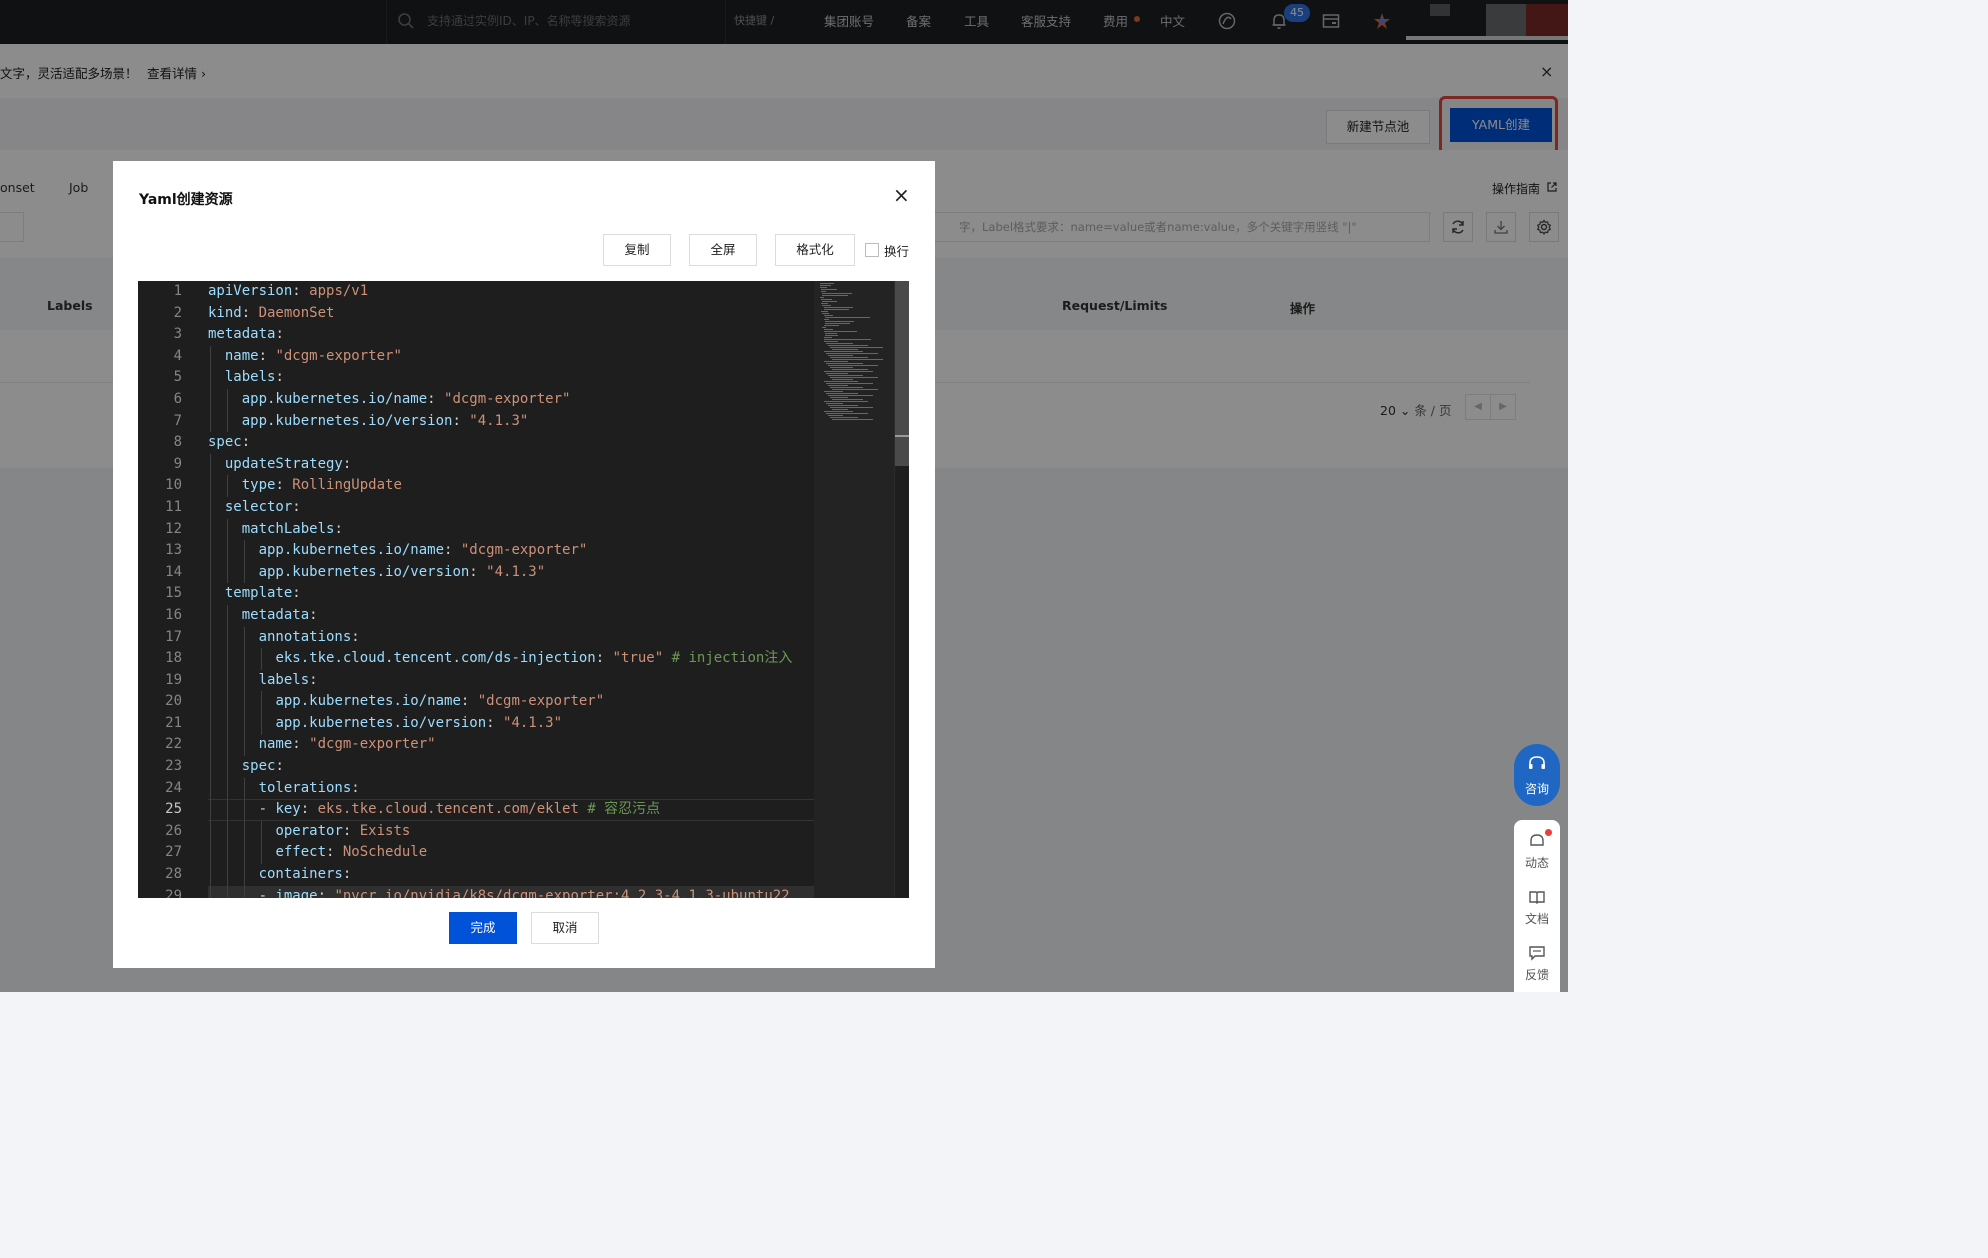 This screenshot has height=1258, width=1988. What do you see at coordinates (173, 679) in the screenshot?
I see `line-number: 19` at bounding box center [173, 679].